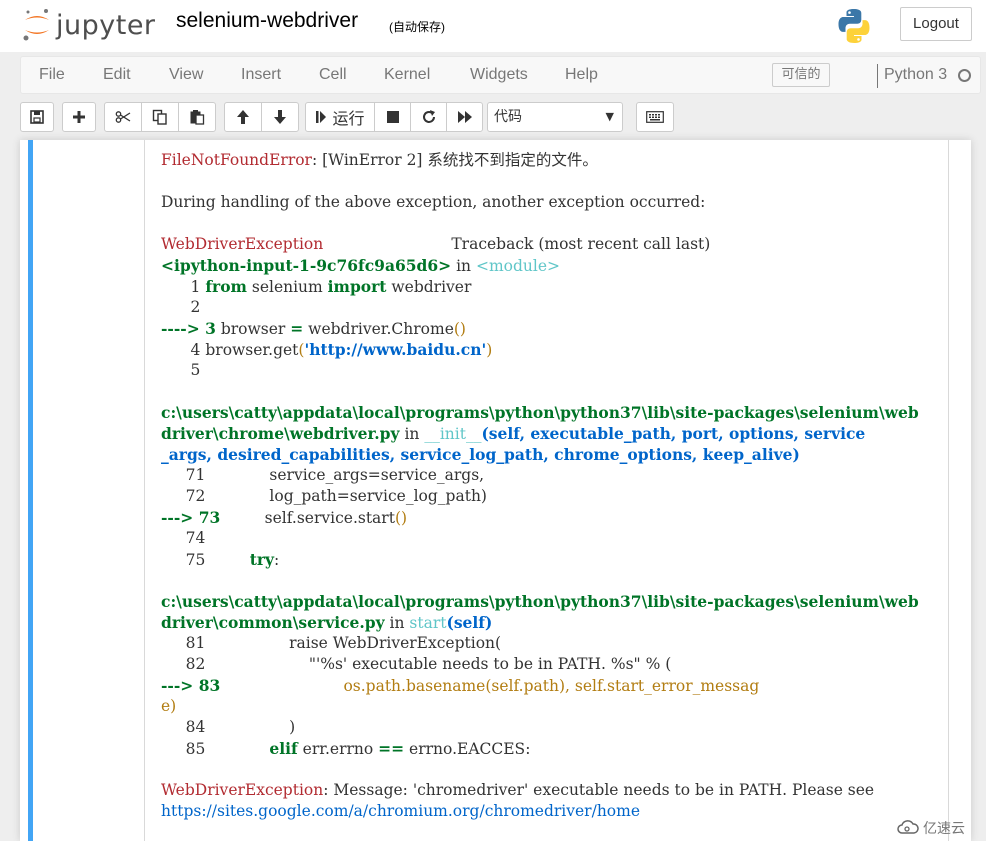 This screenshot has width=986, height=841. Describe the element at coordinates (551, 538) in the screenshot. I see `output-line: 74` at that location.